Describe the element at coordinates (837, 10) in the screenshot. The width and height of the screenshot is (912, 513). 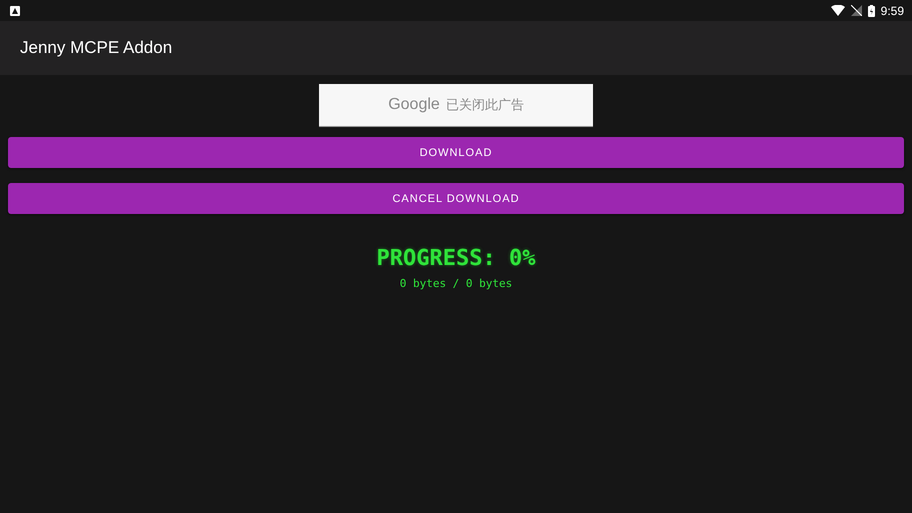
I see `wifi-icon` at that location.